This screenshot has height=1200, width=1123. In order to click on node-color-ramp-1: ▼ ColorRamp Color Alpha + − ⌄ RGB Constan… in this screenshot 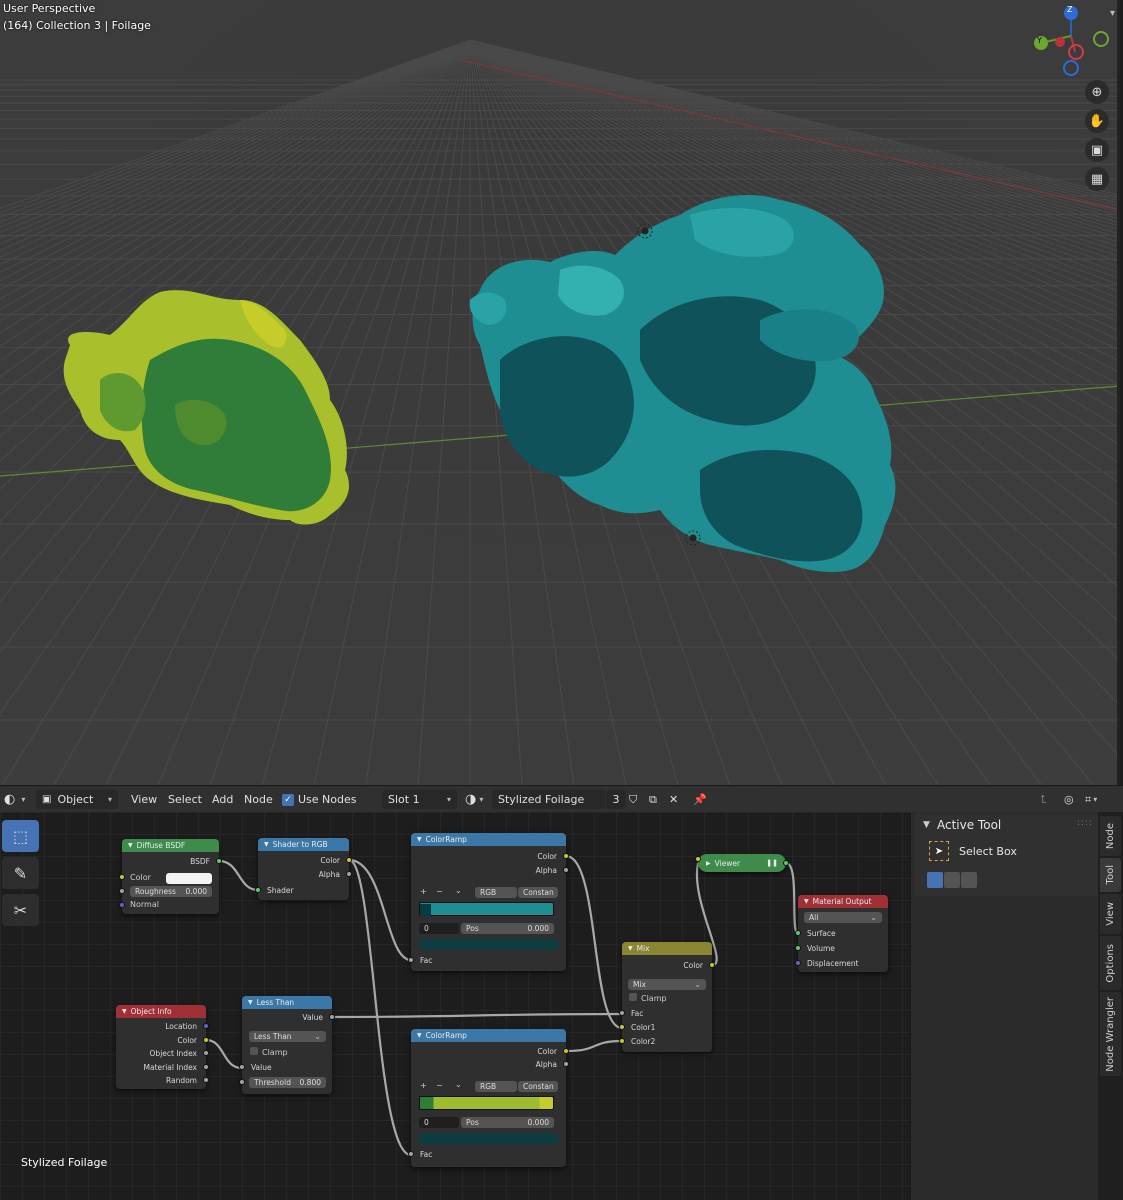, I will do `click(488, 902)`.